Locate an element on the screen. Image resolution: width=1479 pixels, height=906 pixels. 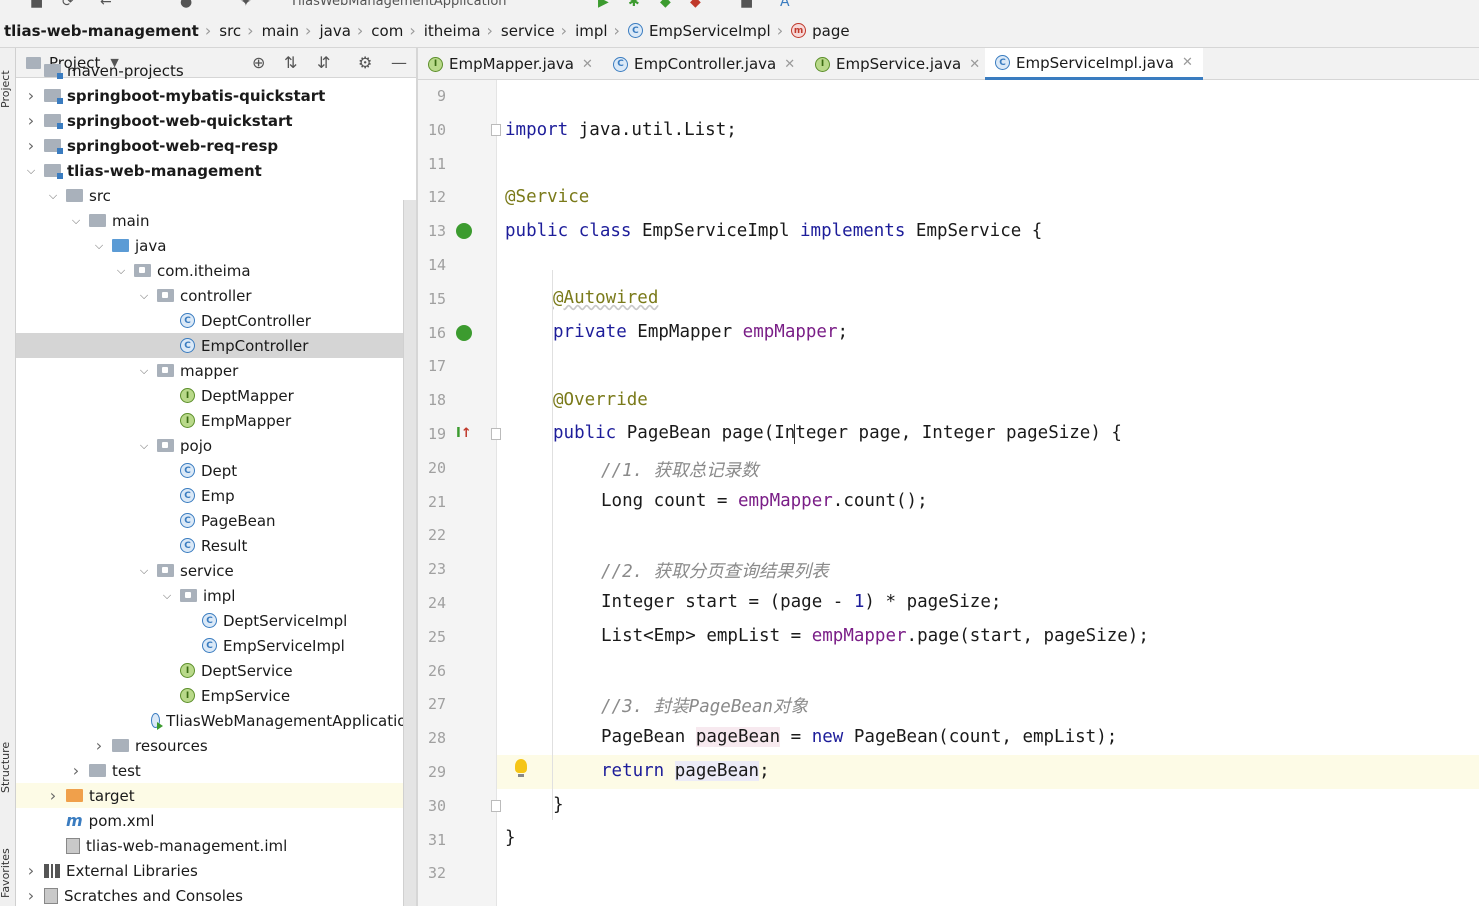
tree-item: ⌵ com.itheima is located at coordinates (216, 270).